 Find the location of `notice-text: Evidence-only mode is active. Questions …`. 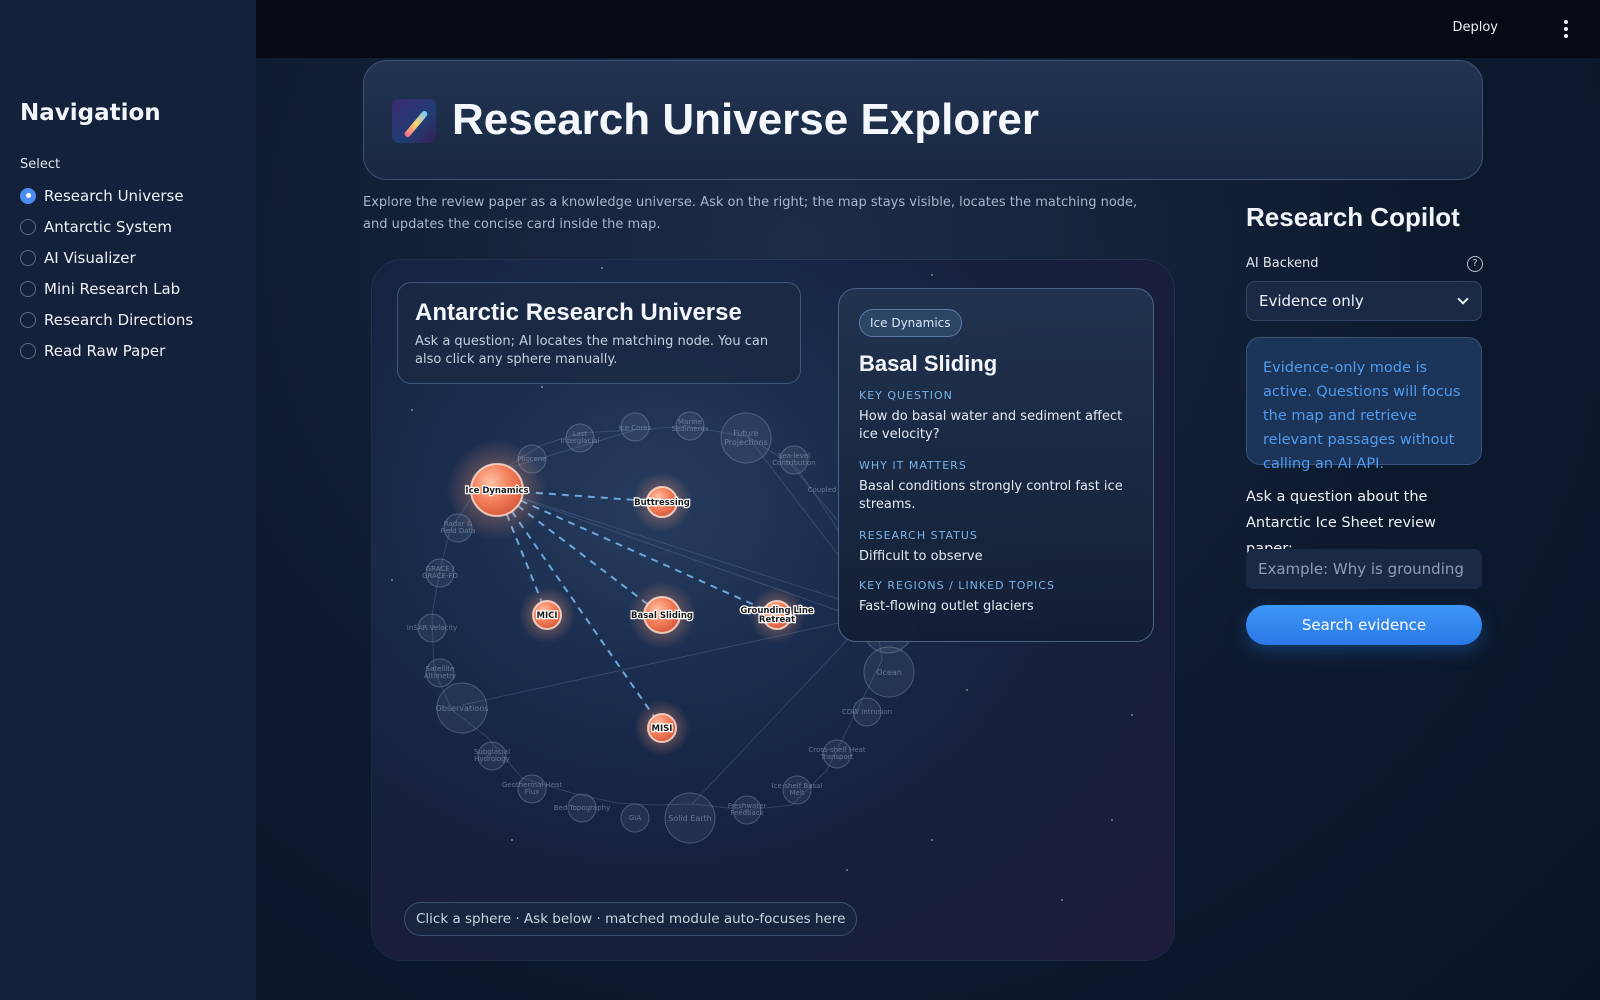

notice-text: Evidence-only mode is active. Questions … is located at coordinates (1362, 416).